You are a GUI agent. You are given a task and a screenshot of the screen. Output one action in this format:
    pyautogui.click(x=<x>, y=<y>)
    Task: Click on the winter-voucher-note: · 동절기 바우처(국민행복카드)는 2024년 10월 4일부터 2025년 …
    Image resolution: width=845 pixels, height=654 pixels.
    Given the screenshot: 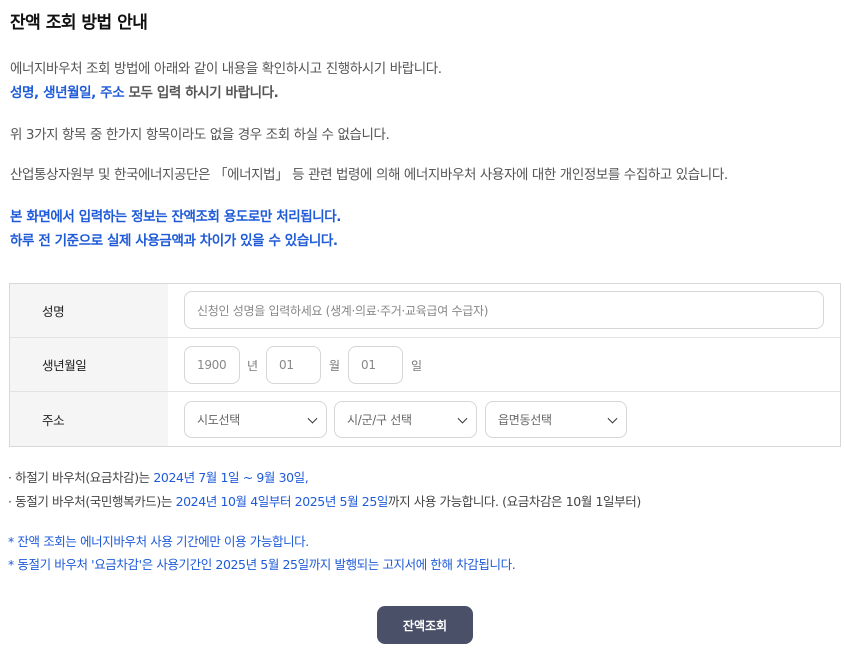 What is the action you would take?
    pyautogui.click(x=324, y=500)
    